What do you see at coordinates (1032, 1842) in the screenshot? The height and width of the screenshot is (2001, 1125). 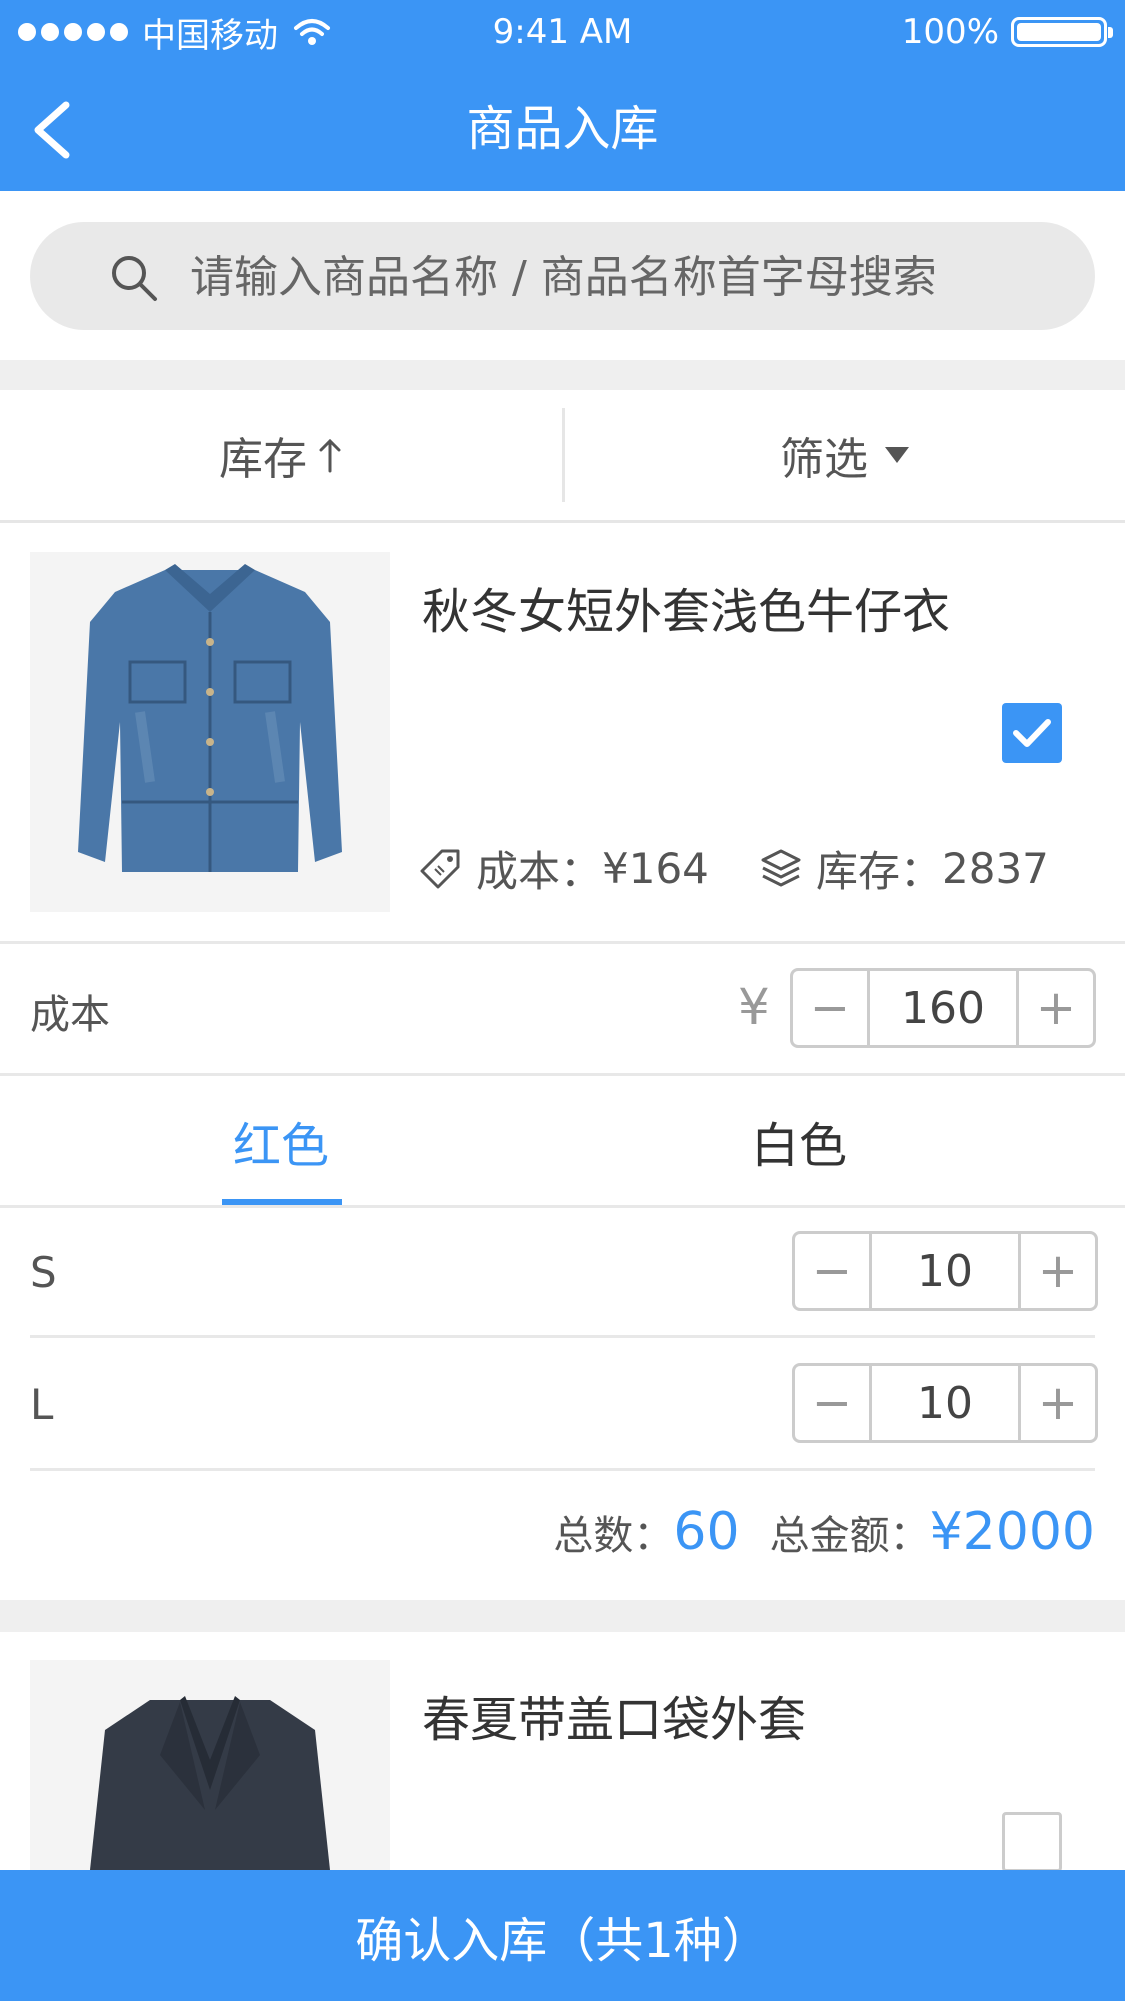 I see `product-checkbox-unchecked` at bounding box center [1032, 1842].